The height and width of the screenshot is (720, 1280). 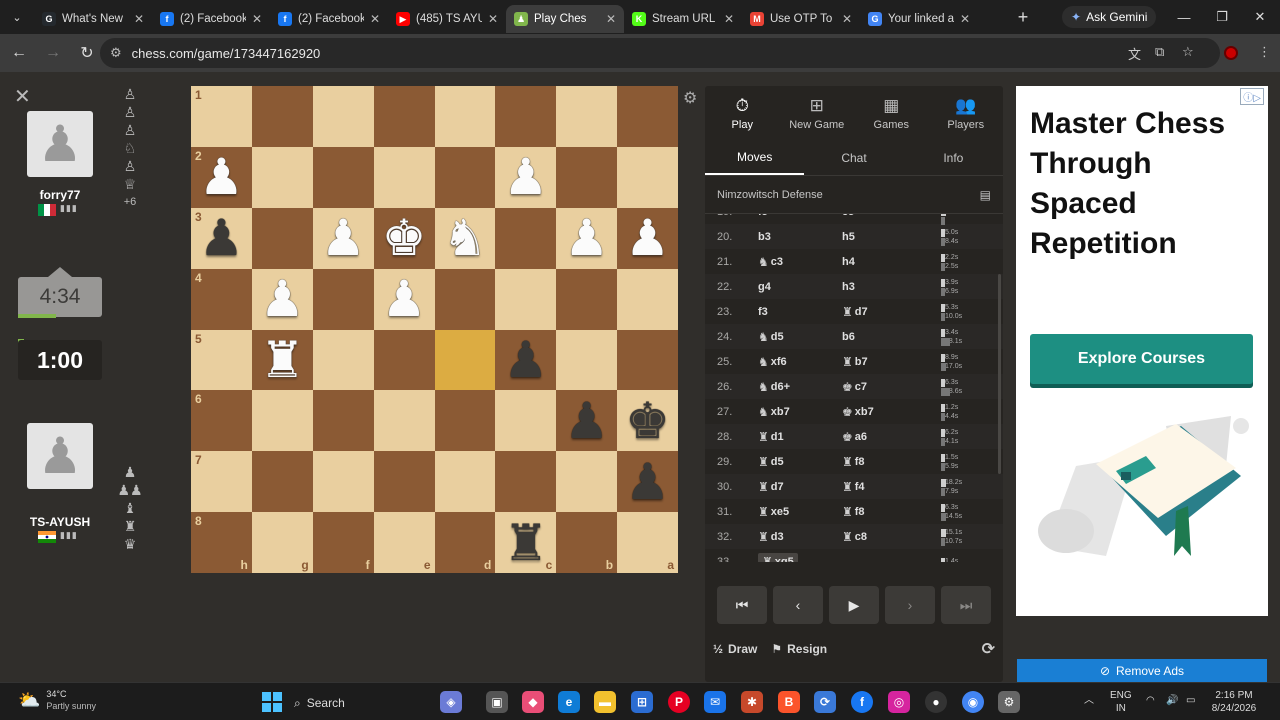 What do you see at coordinates (817, 113) in the screenshot?
I see `nav-new-game: ⊞ New Game` at bounding box center [817, 113].